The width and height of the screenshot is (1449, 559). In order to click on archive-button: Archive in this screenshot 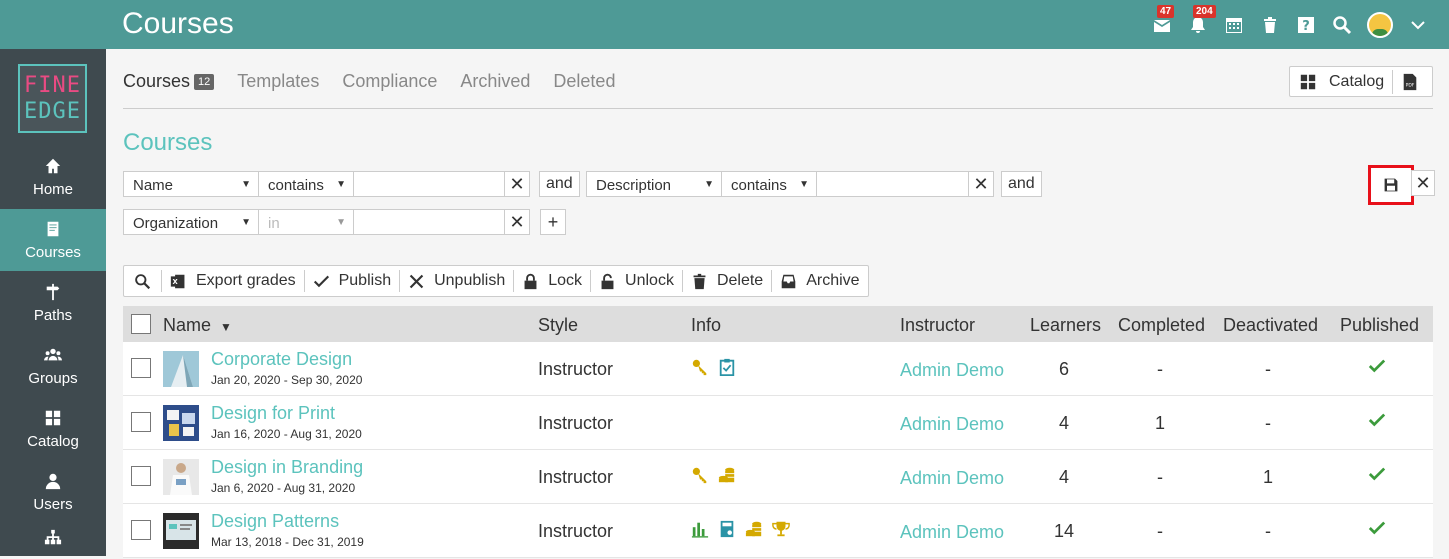, I will do `click(819, 281)`.